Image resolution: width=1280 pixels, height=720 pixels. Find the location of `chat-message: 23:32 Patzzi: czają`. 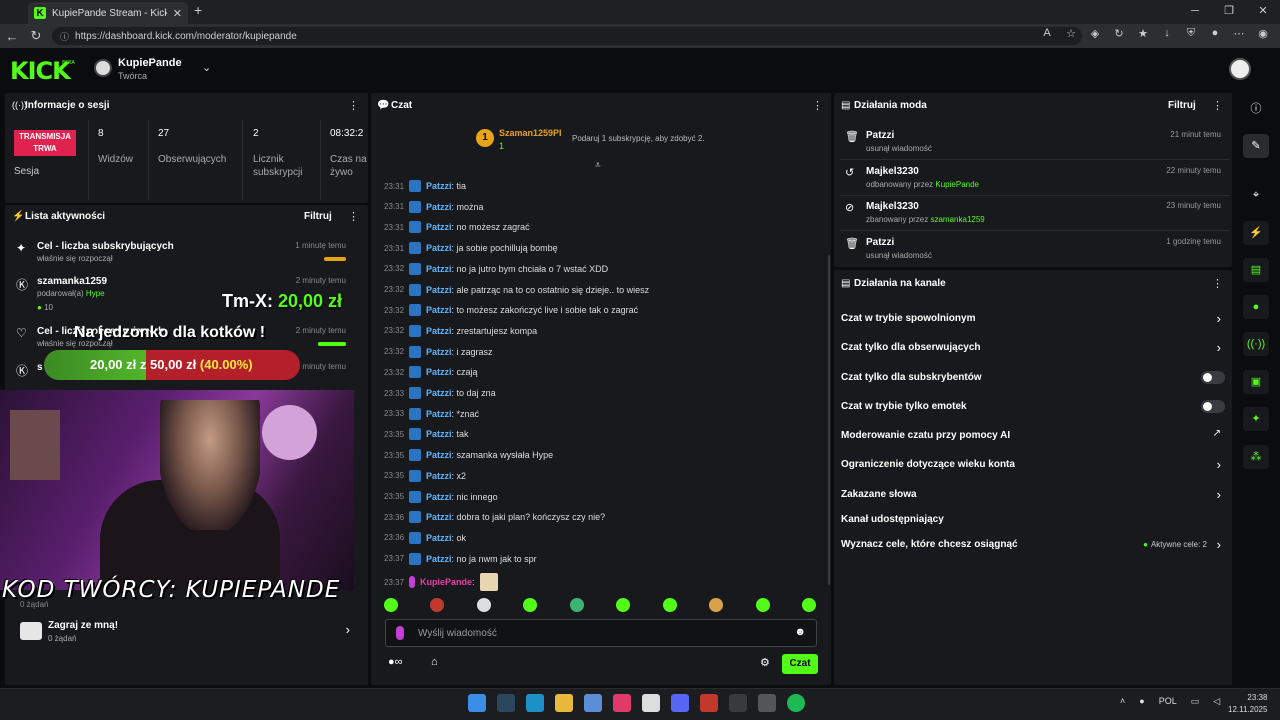

chat-message: 23:32 Patzzi: czają is located at coordinates (431, 372).